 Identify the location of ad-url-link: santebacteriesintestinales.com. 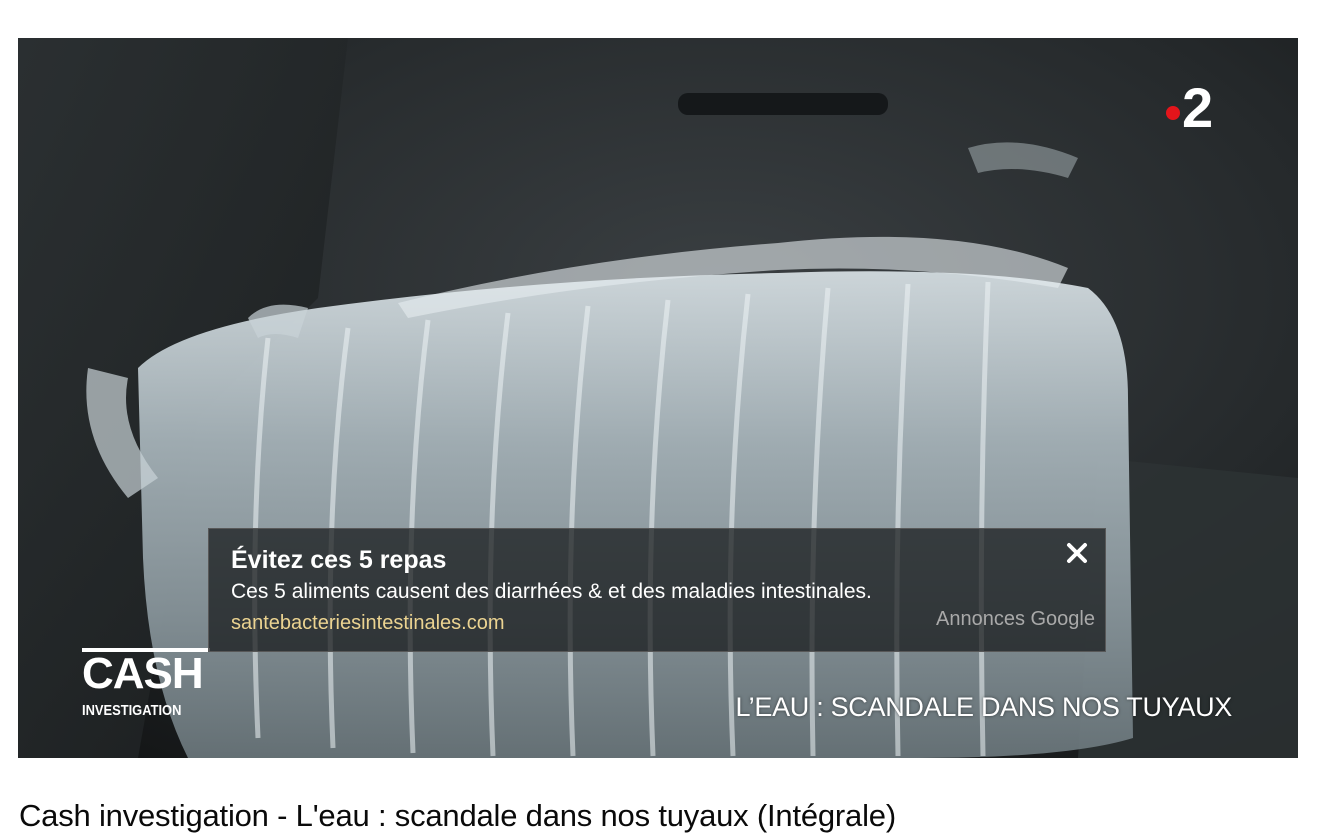
(367, 623).